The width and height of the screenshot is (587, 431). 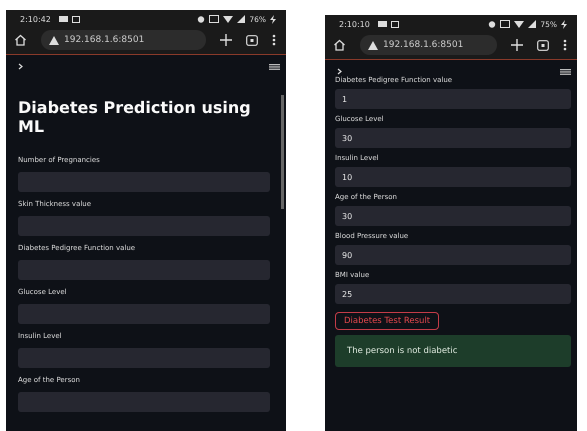 I want to click on input-field: 1, so click(x=453, y=99).